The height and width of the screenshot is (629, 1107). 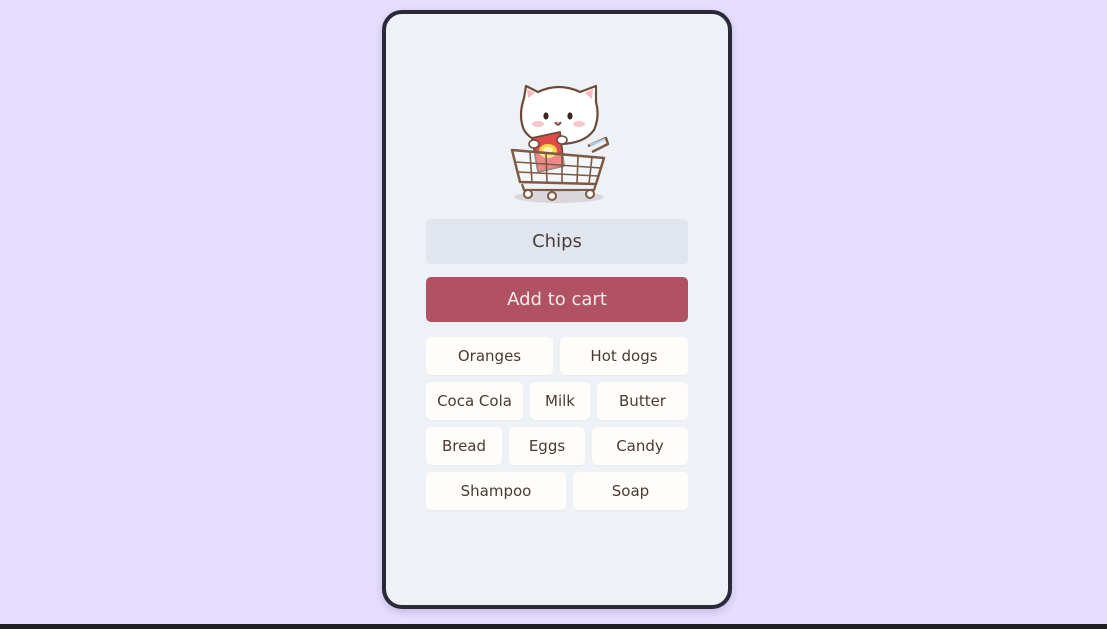 I want to click on item-chip-milk: Milk, so click(x=560, y=401).